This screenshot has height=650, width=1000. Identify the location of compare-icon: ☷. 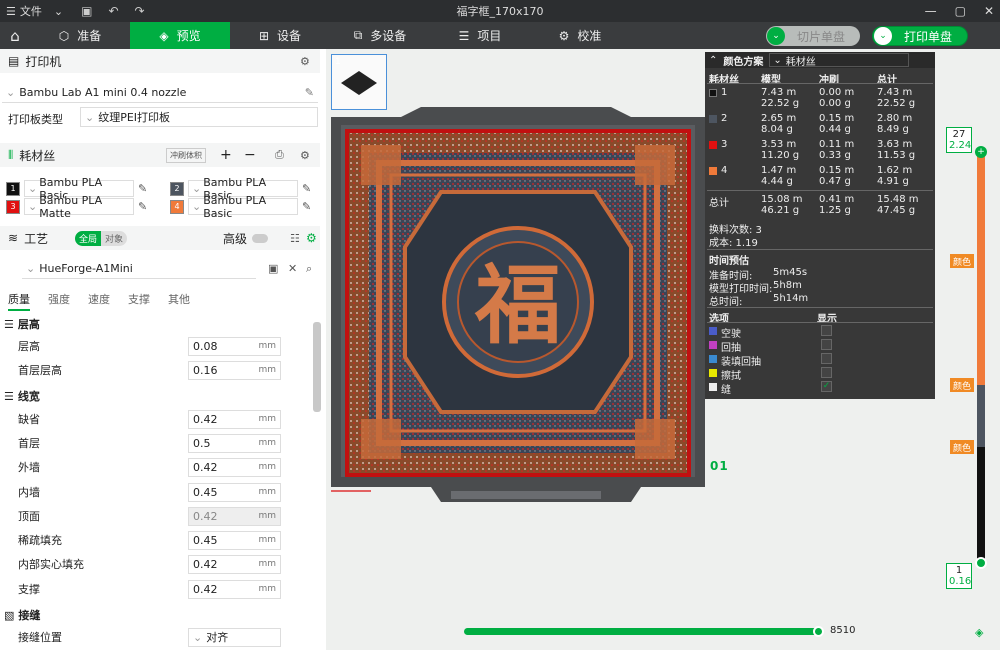
(295, 238).